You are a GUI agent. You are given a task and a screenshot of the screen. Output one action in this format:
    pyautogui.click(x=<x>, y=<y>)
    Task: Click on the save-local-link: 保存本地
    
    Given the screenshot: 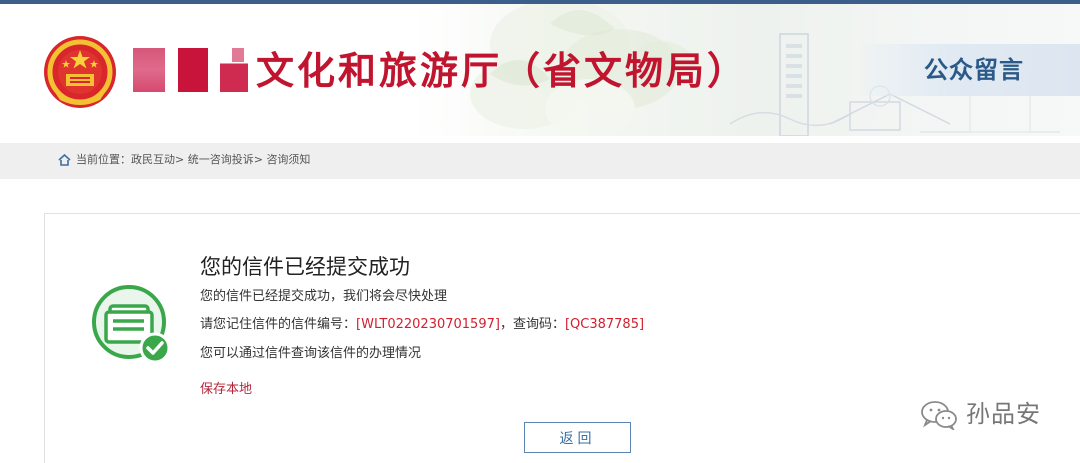 What is the action you would take?
    pyautogui.click(x=226, y=390)
    